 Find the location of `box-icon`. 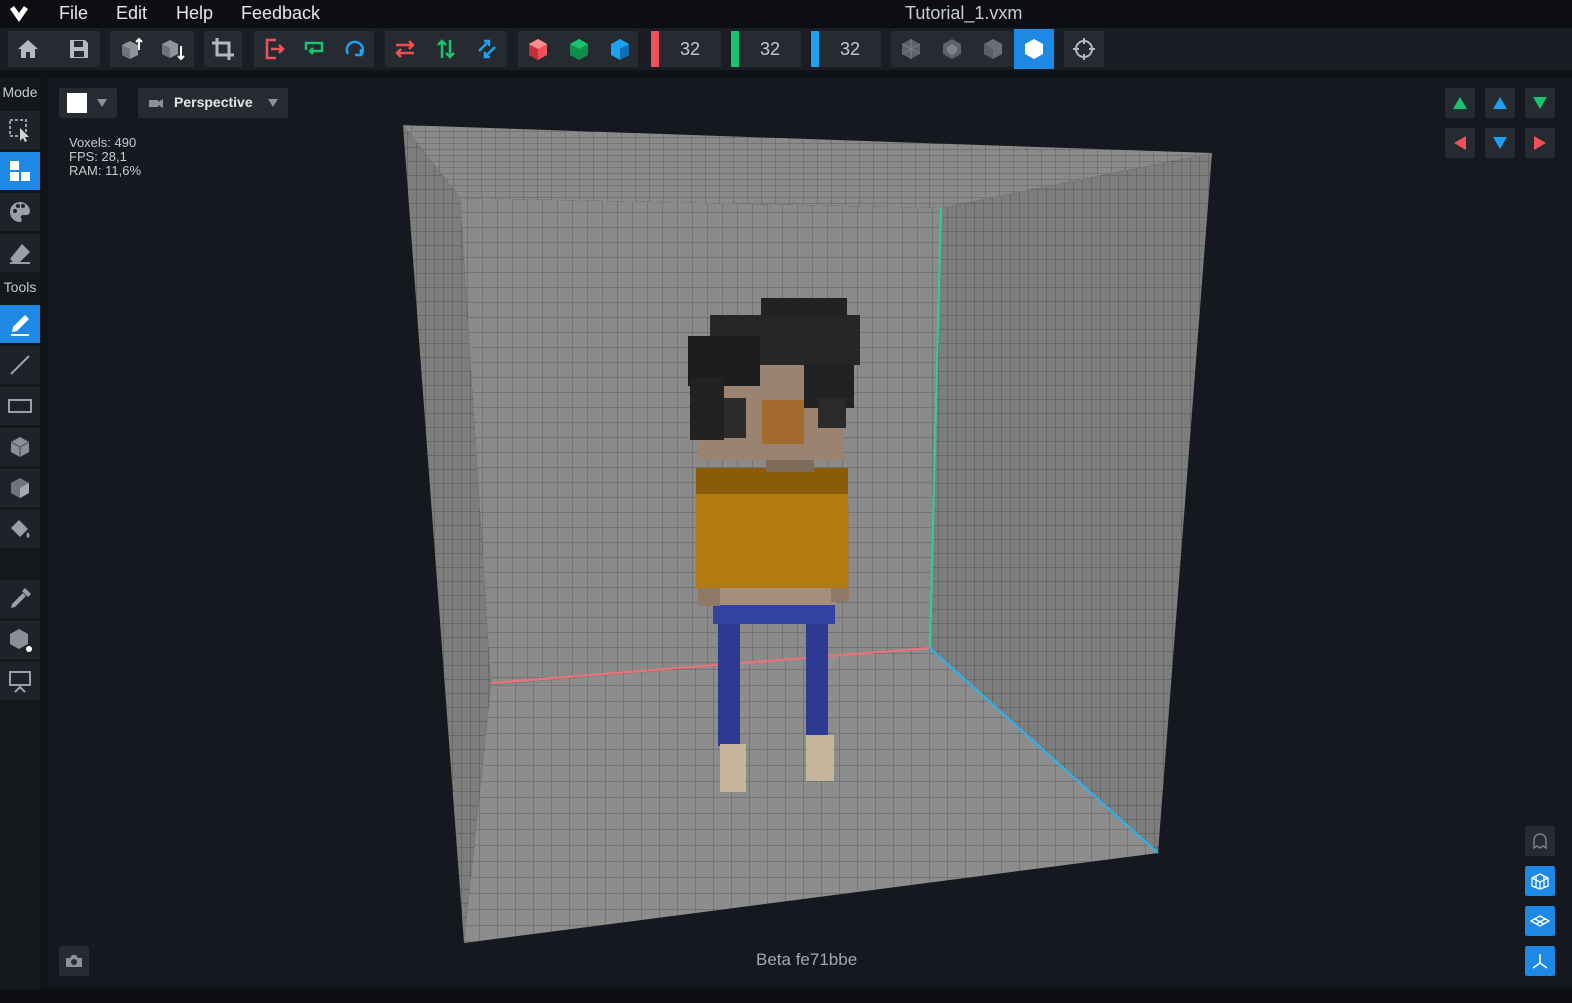

box-icon is located at coordinates (20, 447).